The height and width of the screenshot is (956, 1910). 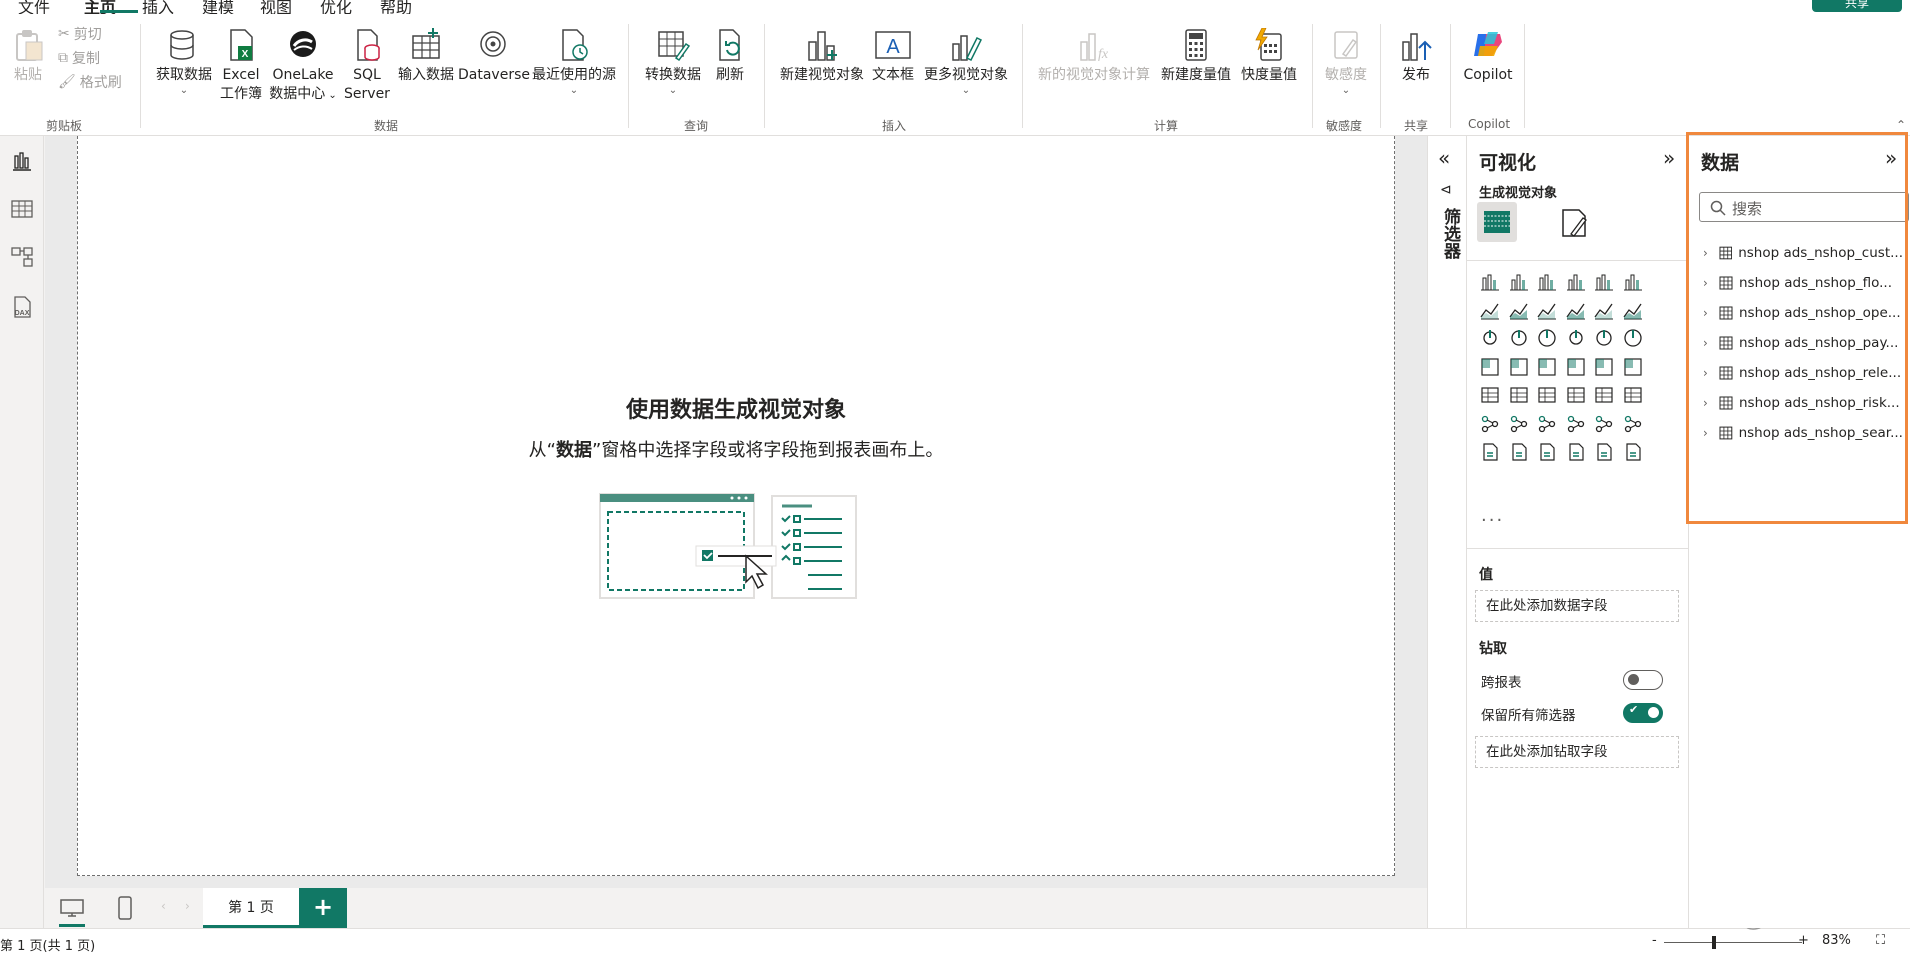 What do you see at coordinates (163, 906) in the screenshot?
I see `prev-page-icon: ‹` at bounding box center [163, 906].